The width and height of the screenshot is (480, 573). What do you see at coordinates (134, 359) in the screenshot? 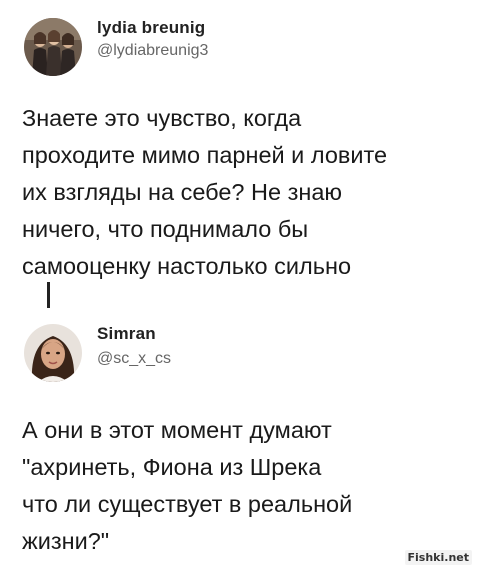
I see `user-handle: @sc_x_cs` at bounding box center [134, 359].